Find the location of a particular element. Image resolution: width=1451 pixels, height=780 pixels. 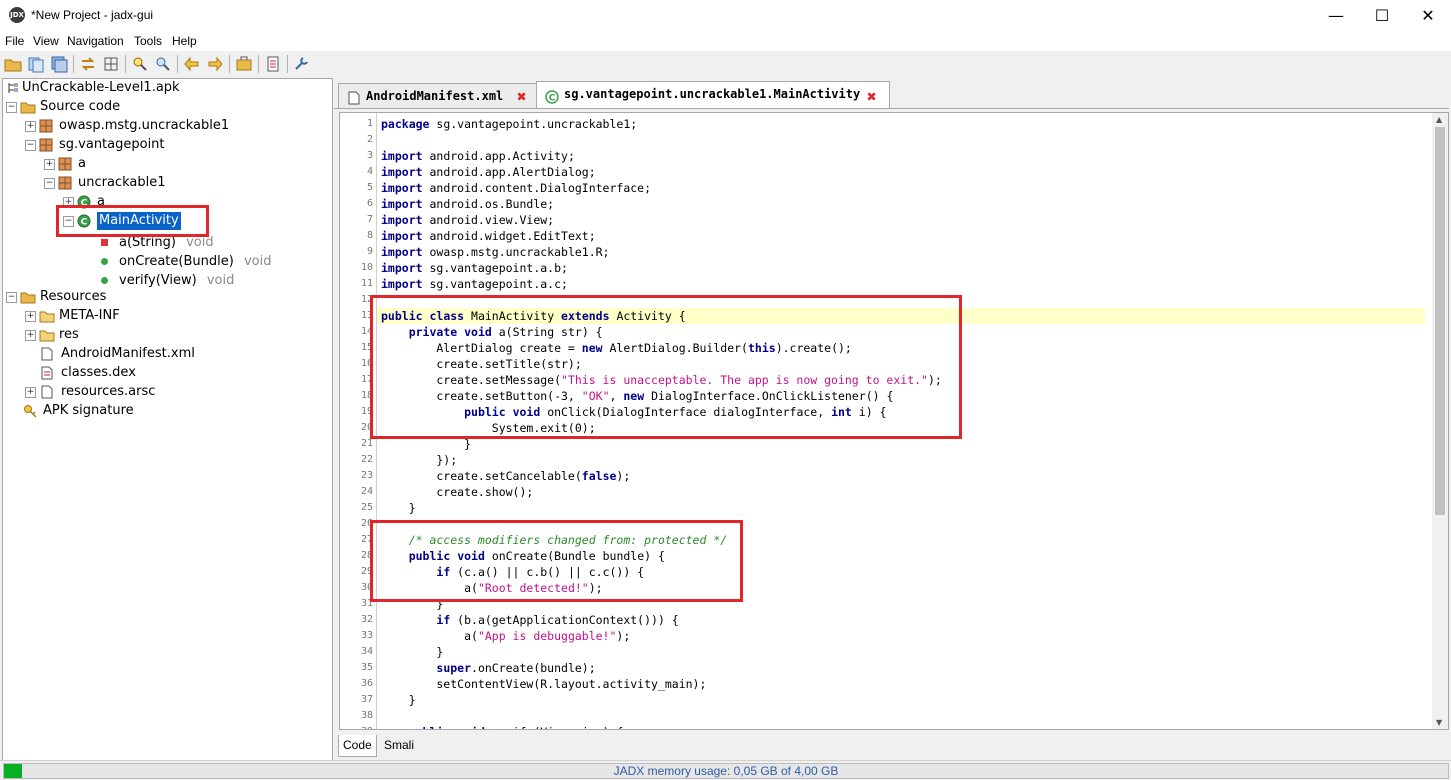

close-window-button: ✕ is located at coordinates (1428, 15).